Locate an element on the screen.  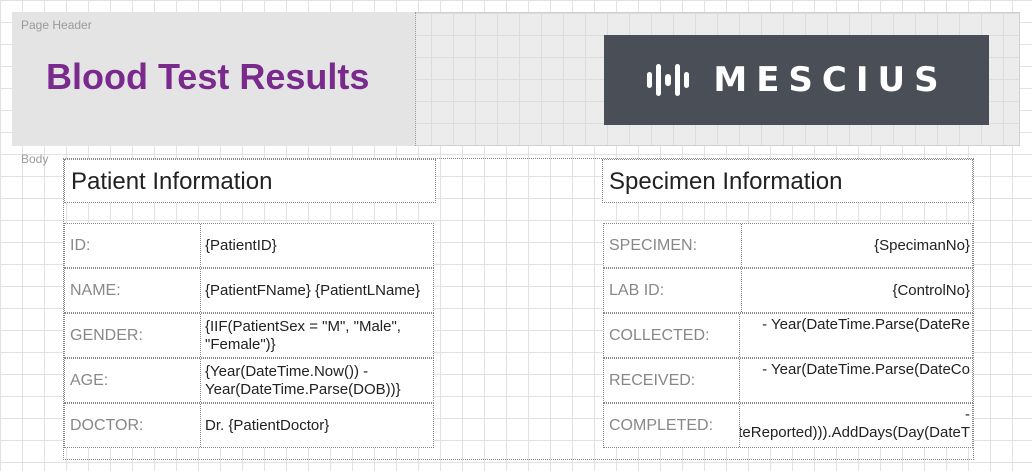
lab-id-value: {ControlNo} is located at coordinates (858, 290).